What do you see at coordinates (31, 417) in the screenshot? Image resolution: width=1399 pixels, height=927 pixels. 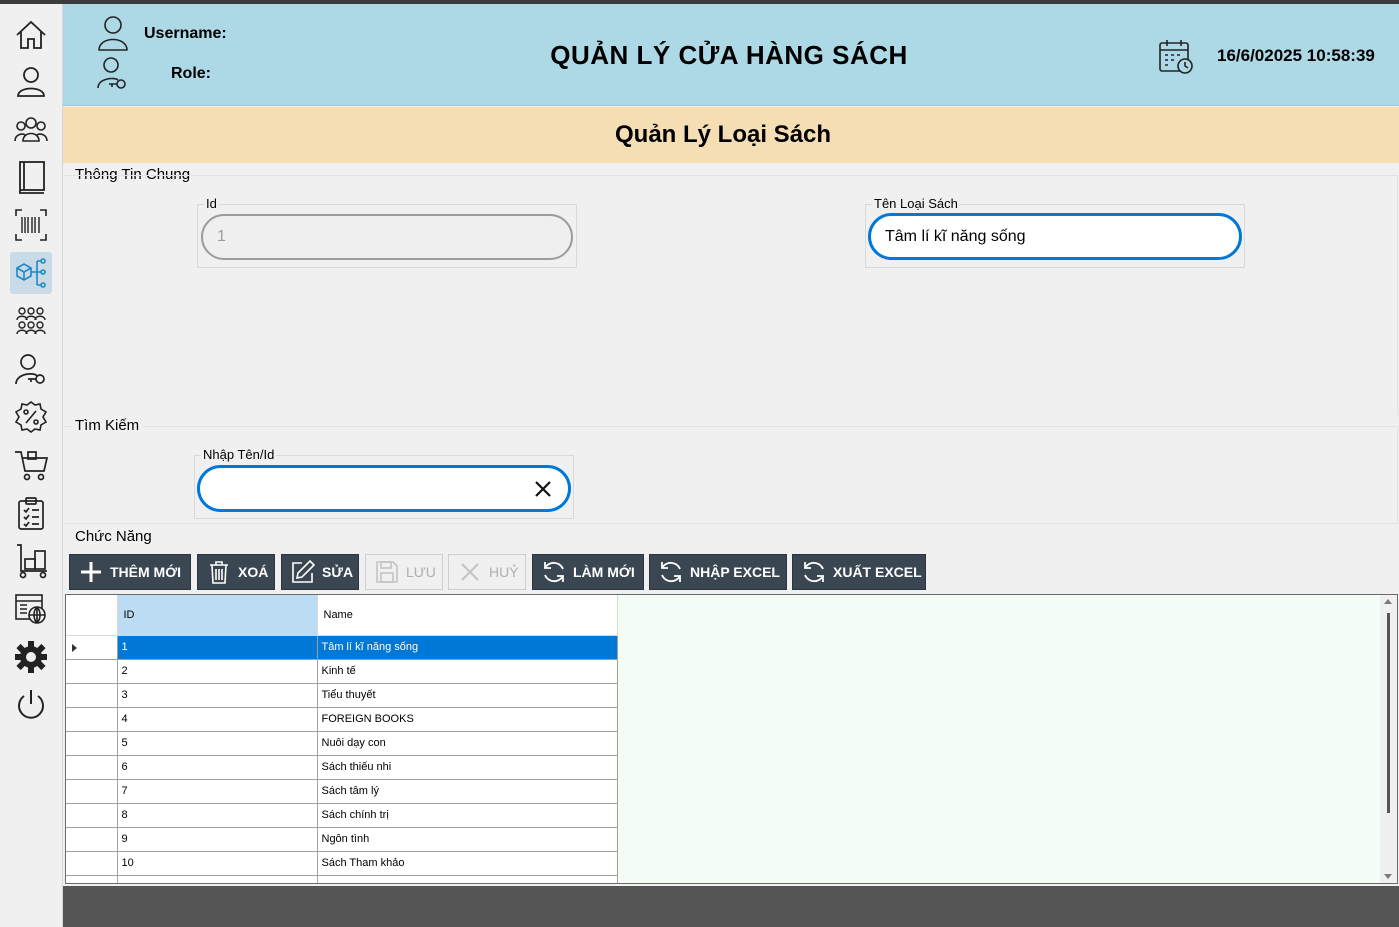 I see `sidebar-discount-icon` at bounding box center [31, 417].